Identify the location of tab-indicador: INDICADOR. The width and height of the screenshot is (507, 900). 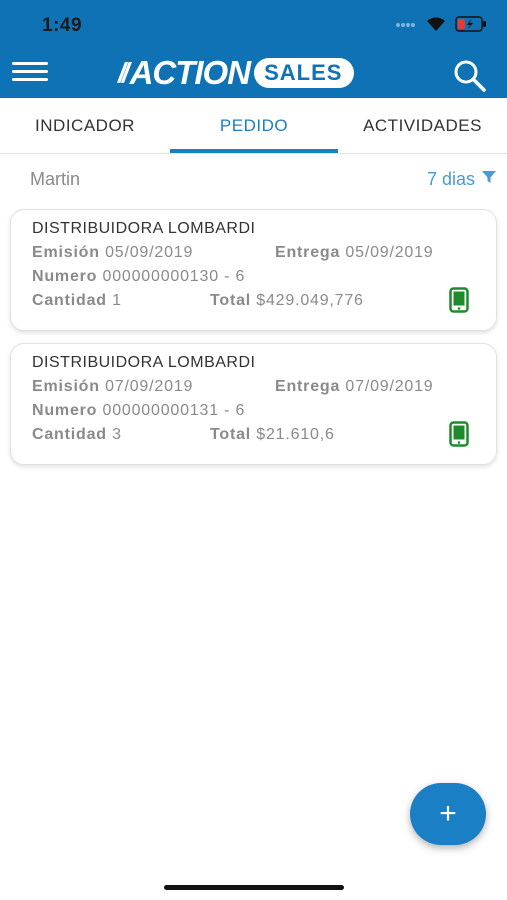
(85, 126).